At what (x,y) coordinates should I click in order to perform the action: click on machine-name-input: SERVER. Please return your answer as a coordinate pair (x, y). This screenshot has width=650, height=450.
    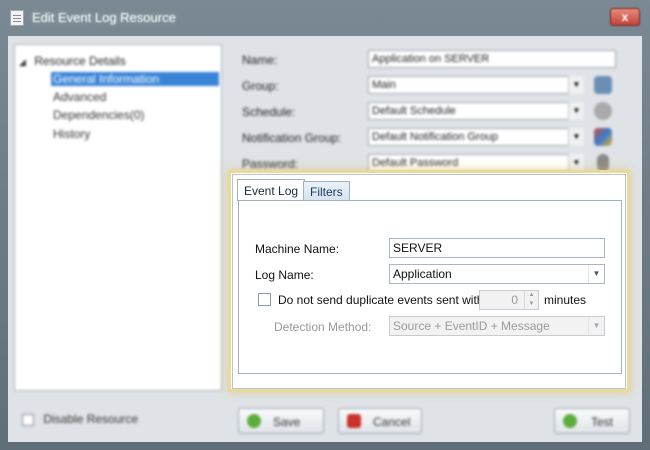
    Looking at the image, I should click on (497, 248).